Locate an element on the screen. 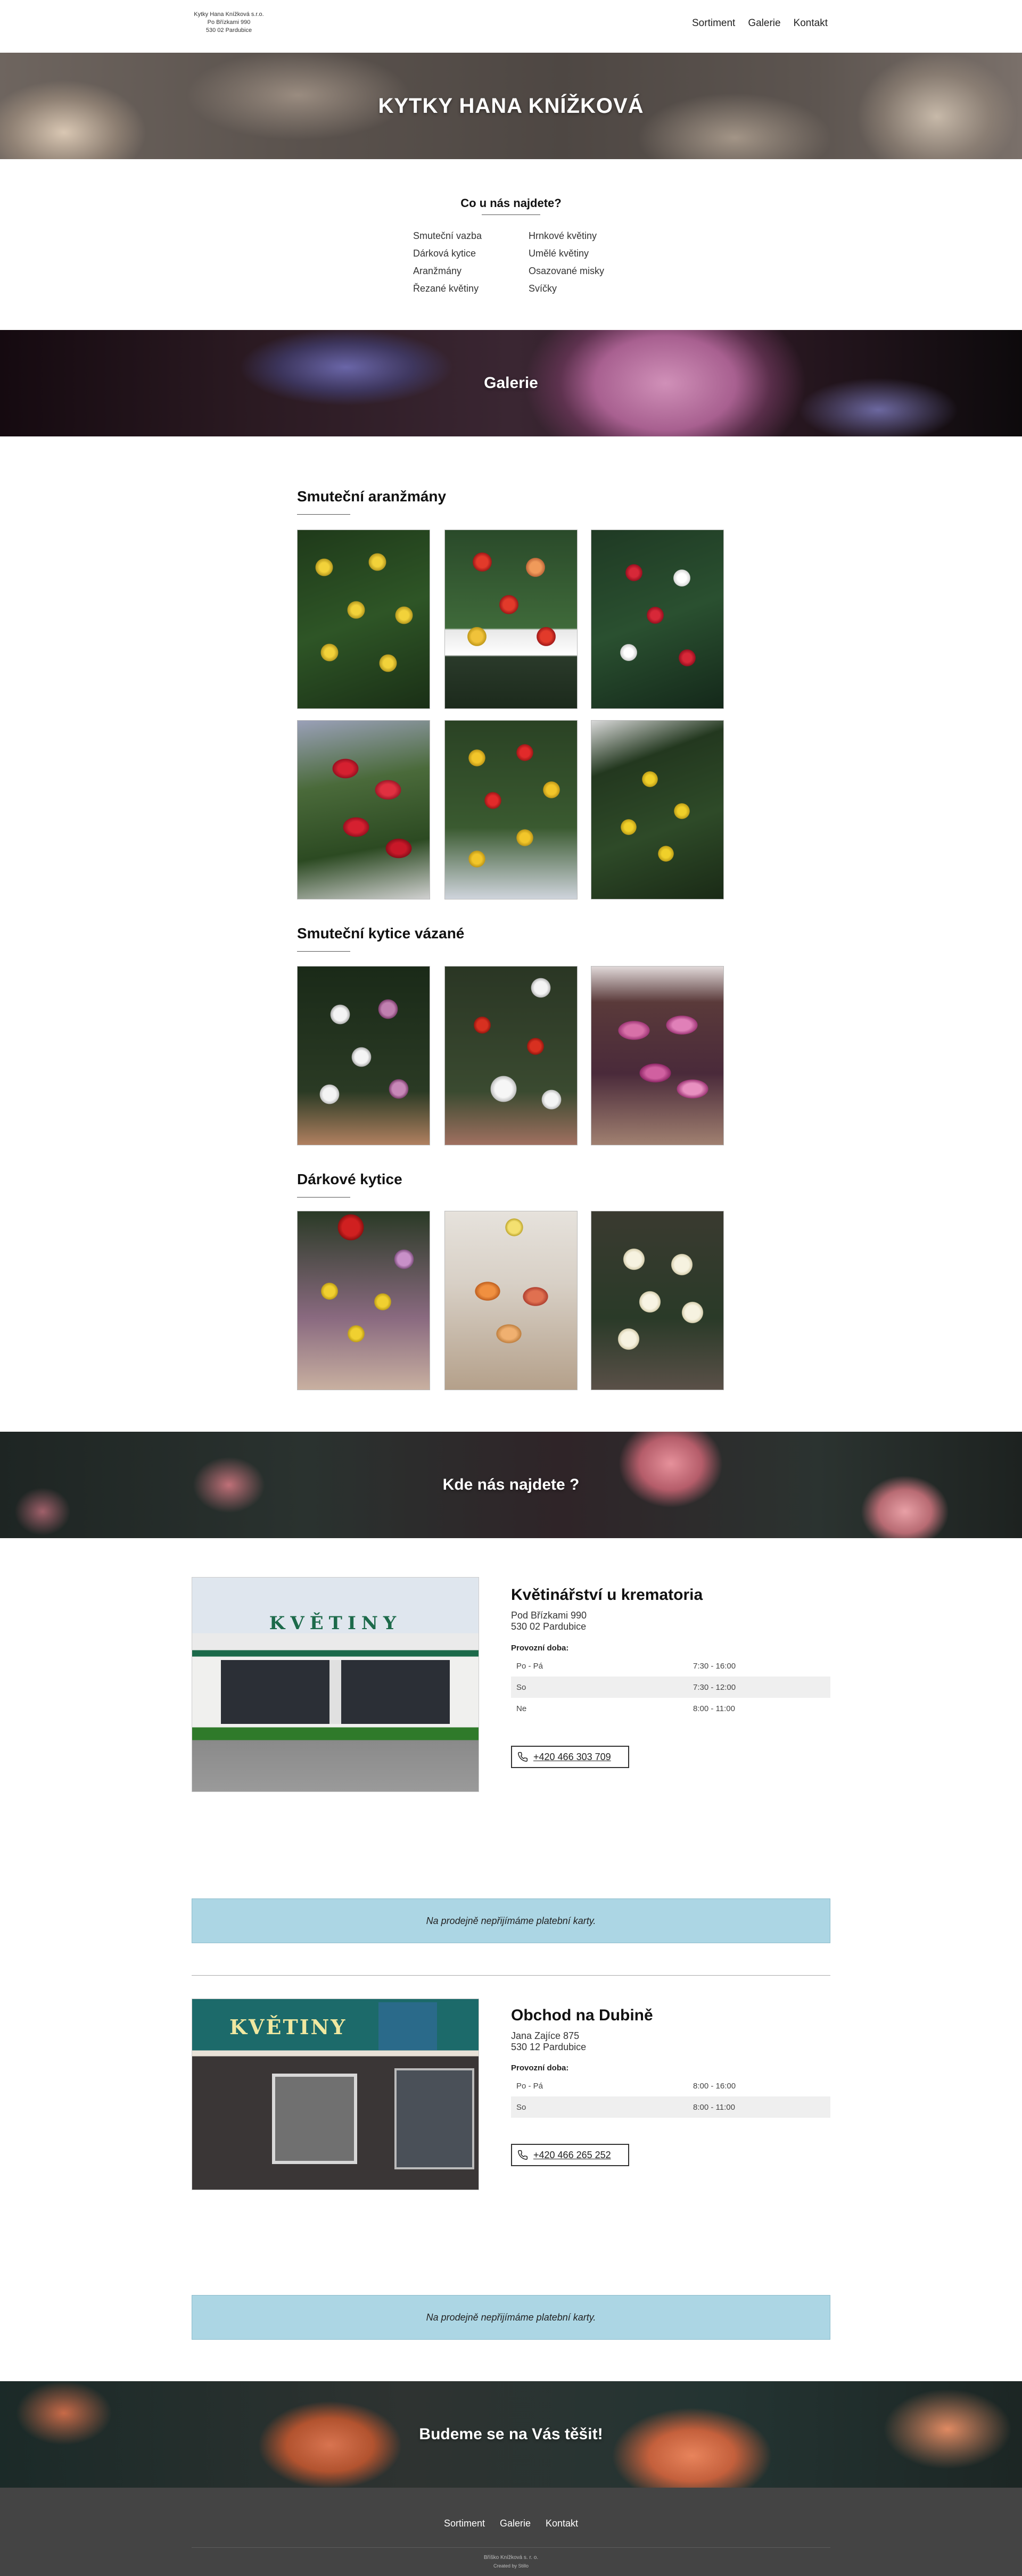 The image size is (1022, 2576). hours-time: 7:30 - 12:00 is located at coordinates (714, 1687).